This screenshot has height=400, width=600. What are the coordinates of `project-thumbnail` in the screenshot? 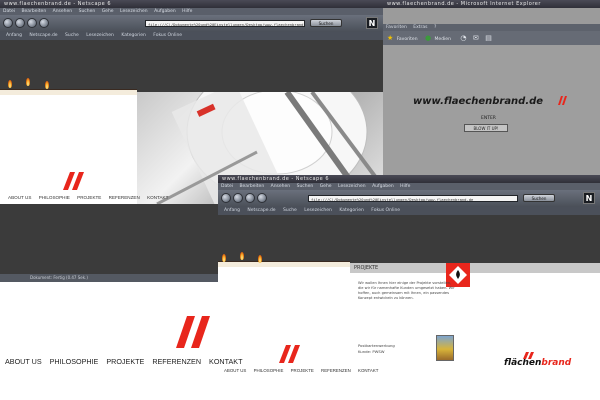 It's located at (445, 348).